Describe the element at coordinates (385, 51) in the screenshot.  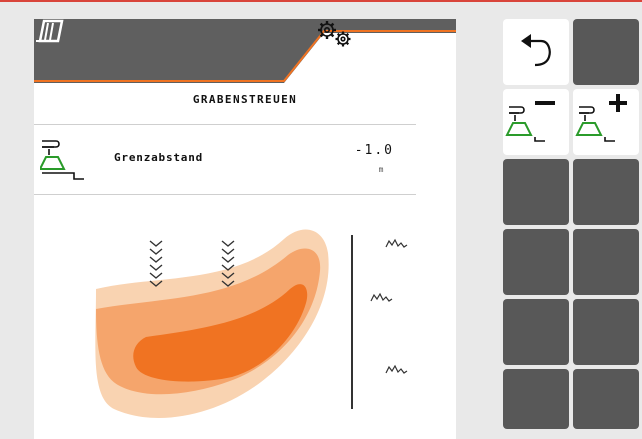
I see `tab-settings` at that location.